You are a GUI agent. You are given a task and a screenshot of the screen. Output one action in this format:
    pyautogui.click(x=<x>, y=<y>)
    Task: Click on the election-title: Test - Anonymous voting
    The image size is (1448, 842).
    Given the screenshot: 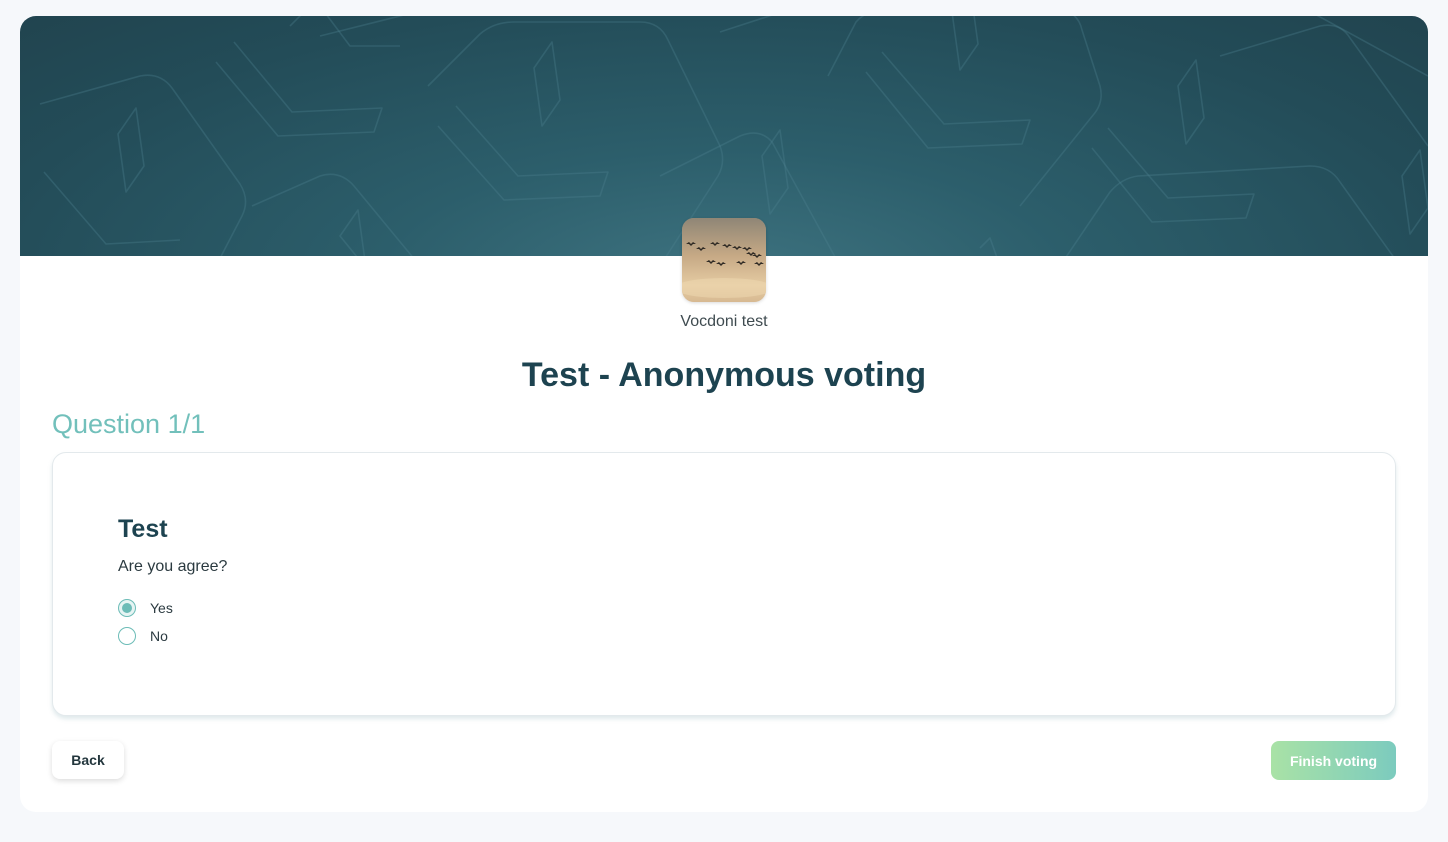 What is the action you would take?
    pyautogui.click(x=724, y=375)
    